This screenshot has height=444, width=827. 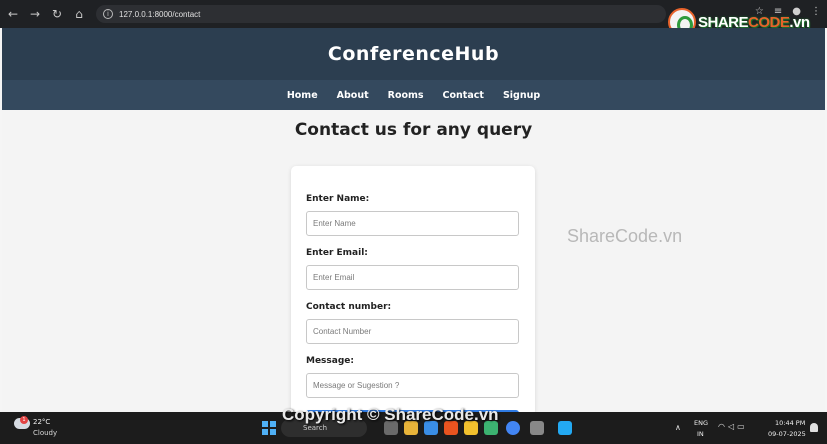 What do you see at coordinates (57, 14) in the screenshot?
I see `reload-icon: ↻` at bounding box center [57, 14].